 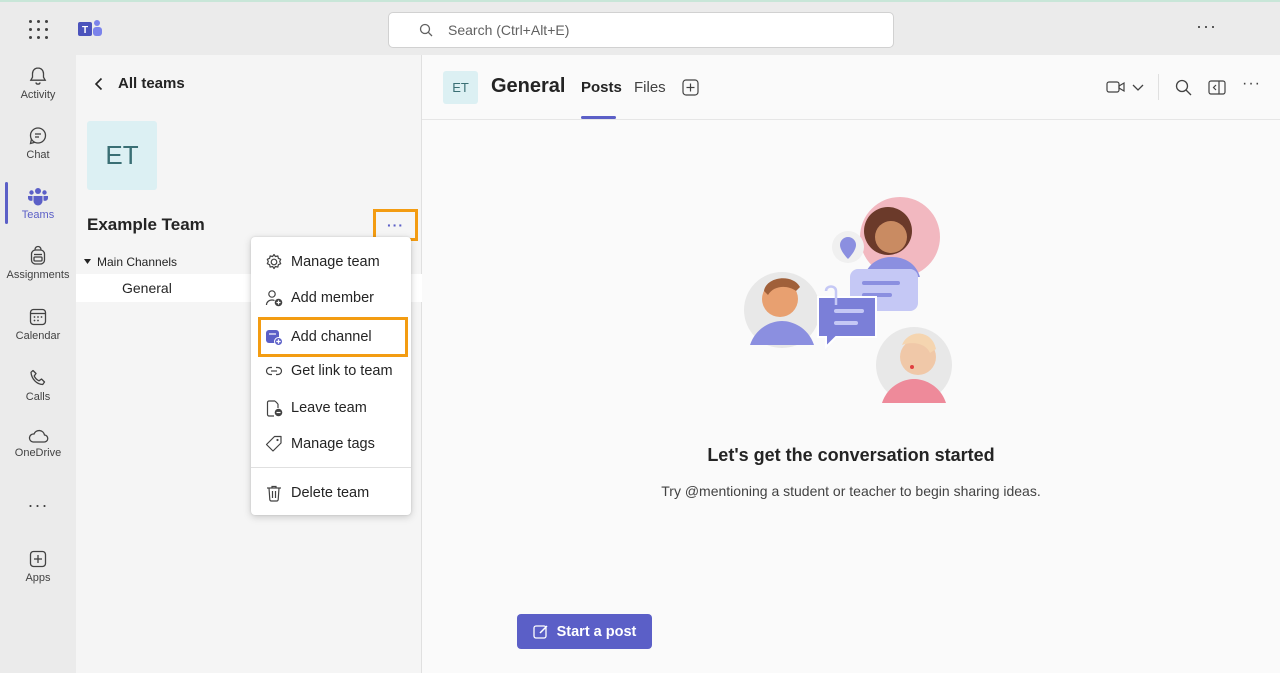 I want to click on tab-posts: Posts, so click(x=601, y=87).